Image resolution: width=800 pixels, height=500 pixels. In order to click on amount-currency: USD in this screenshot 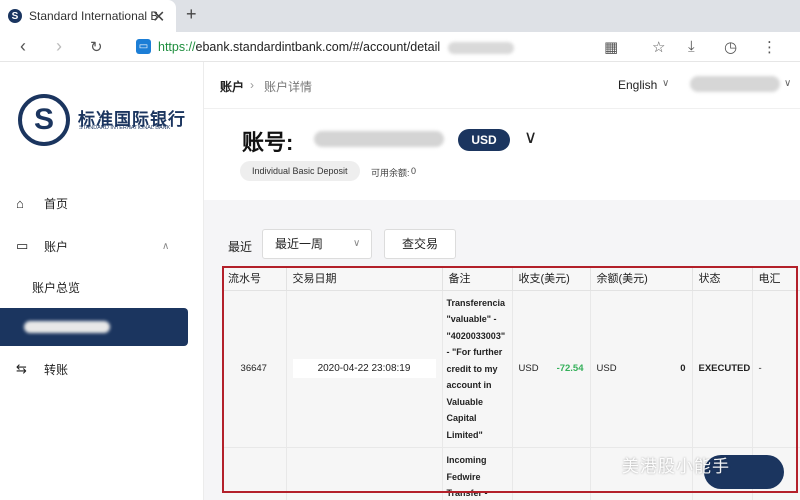, I will do `click(528, 369)`.